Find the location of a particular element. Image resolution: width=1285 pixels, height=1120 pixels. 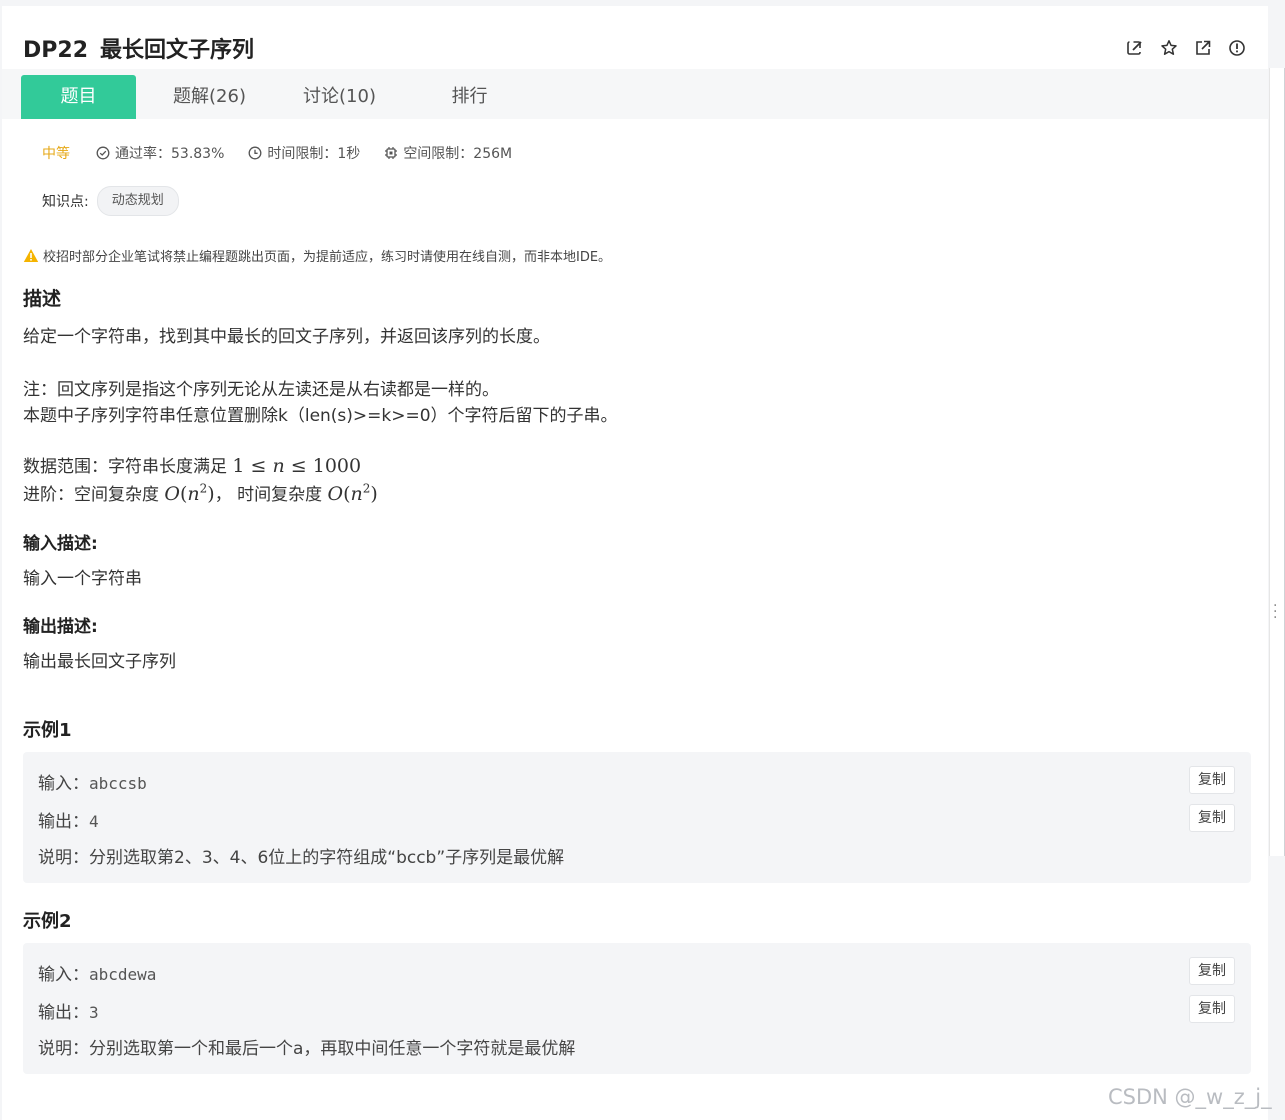

example2-explain: 说明：分别选取第一个和最后一个a，再取中间任意一个字符就是最优解 is located at coordinates (306, 1046).